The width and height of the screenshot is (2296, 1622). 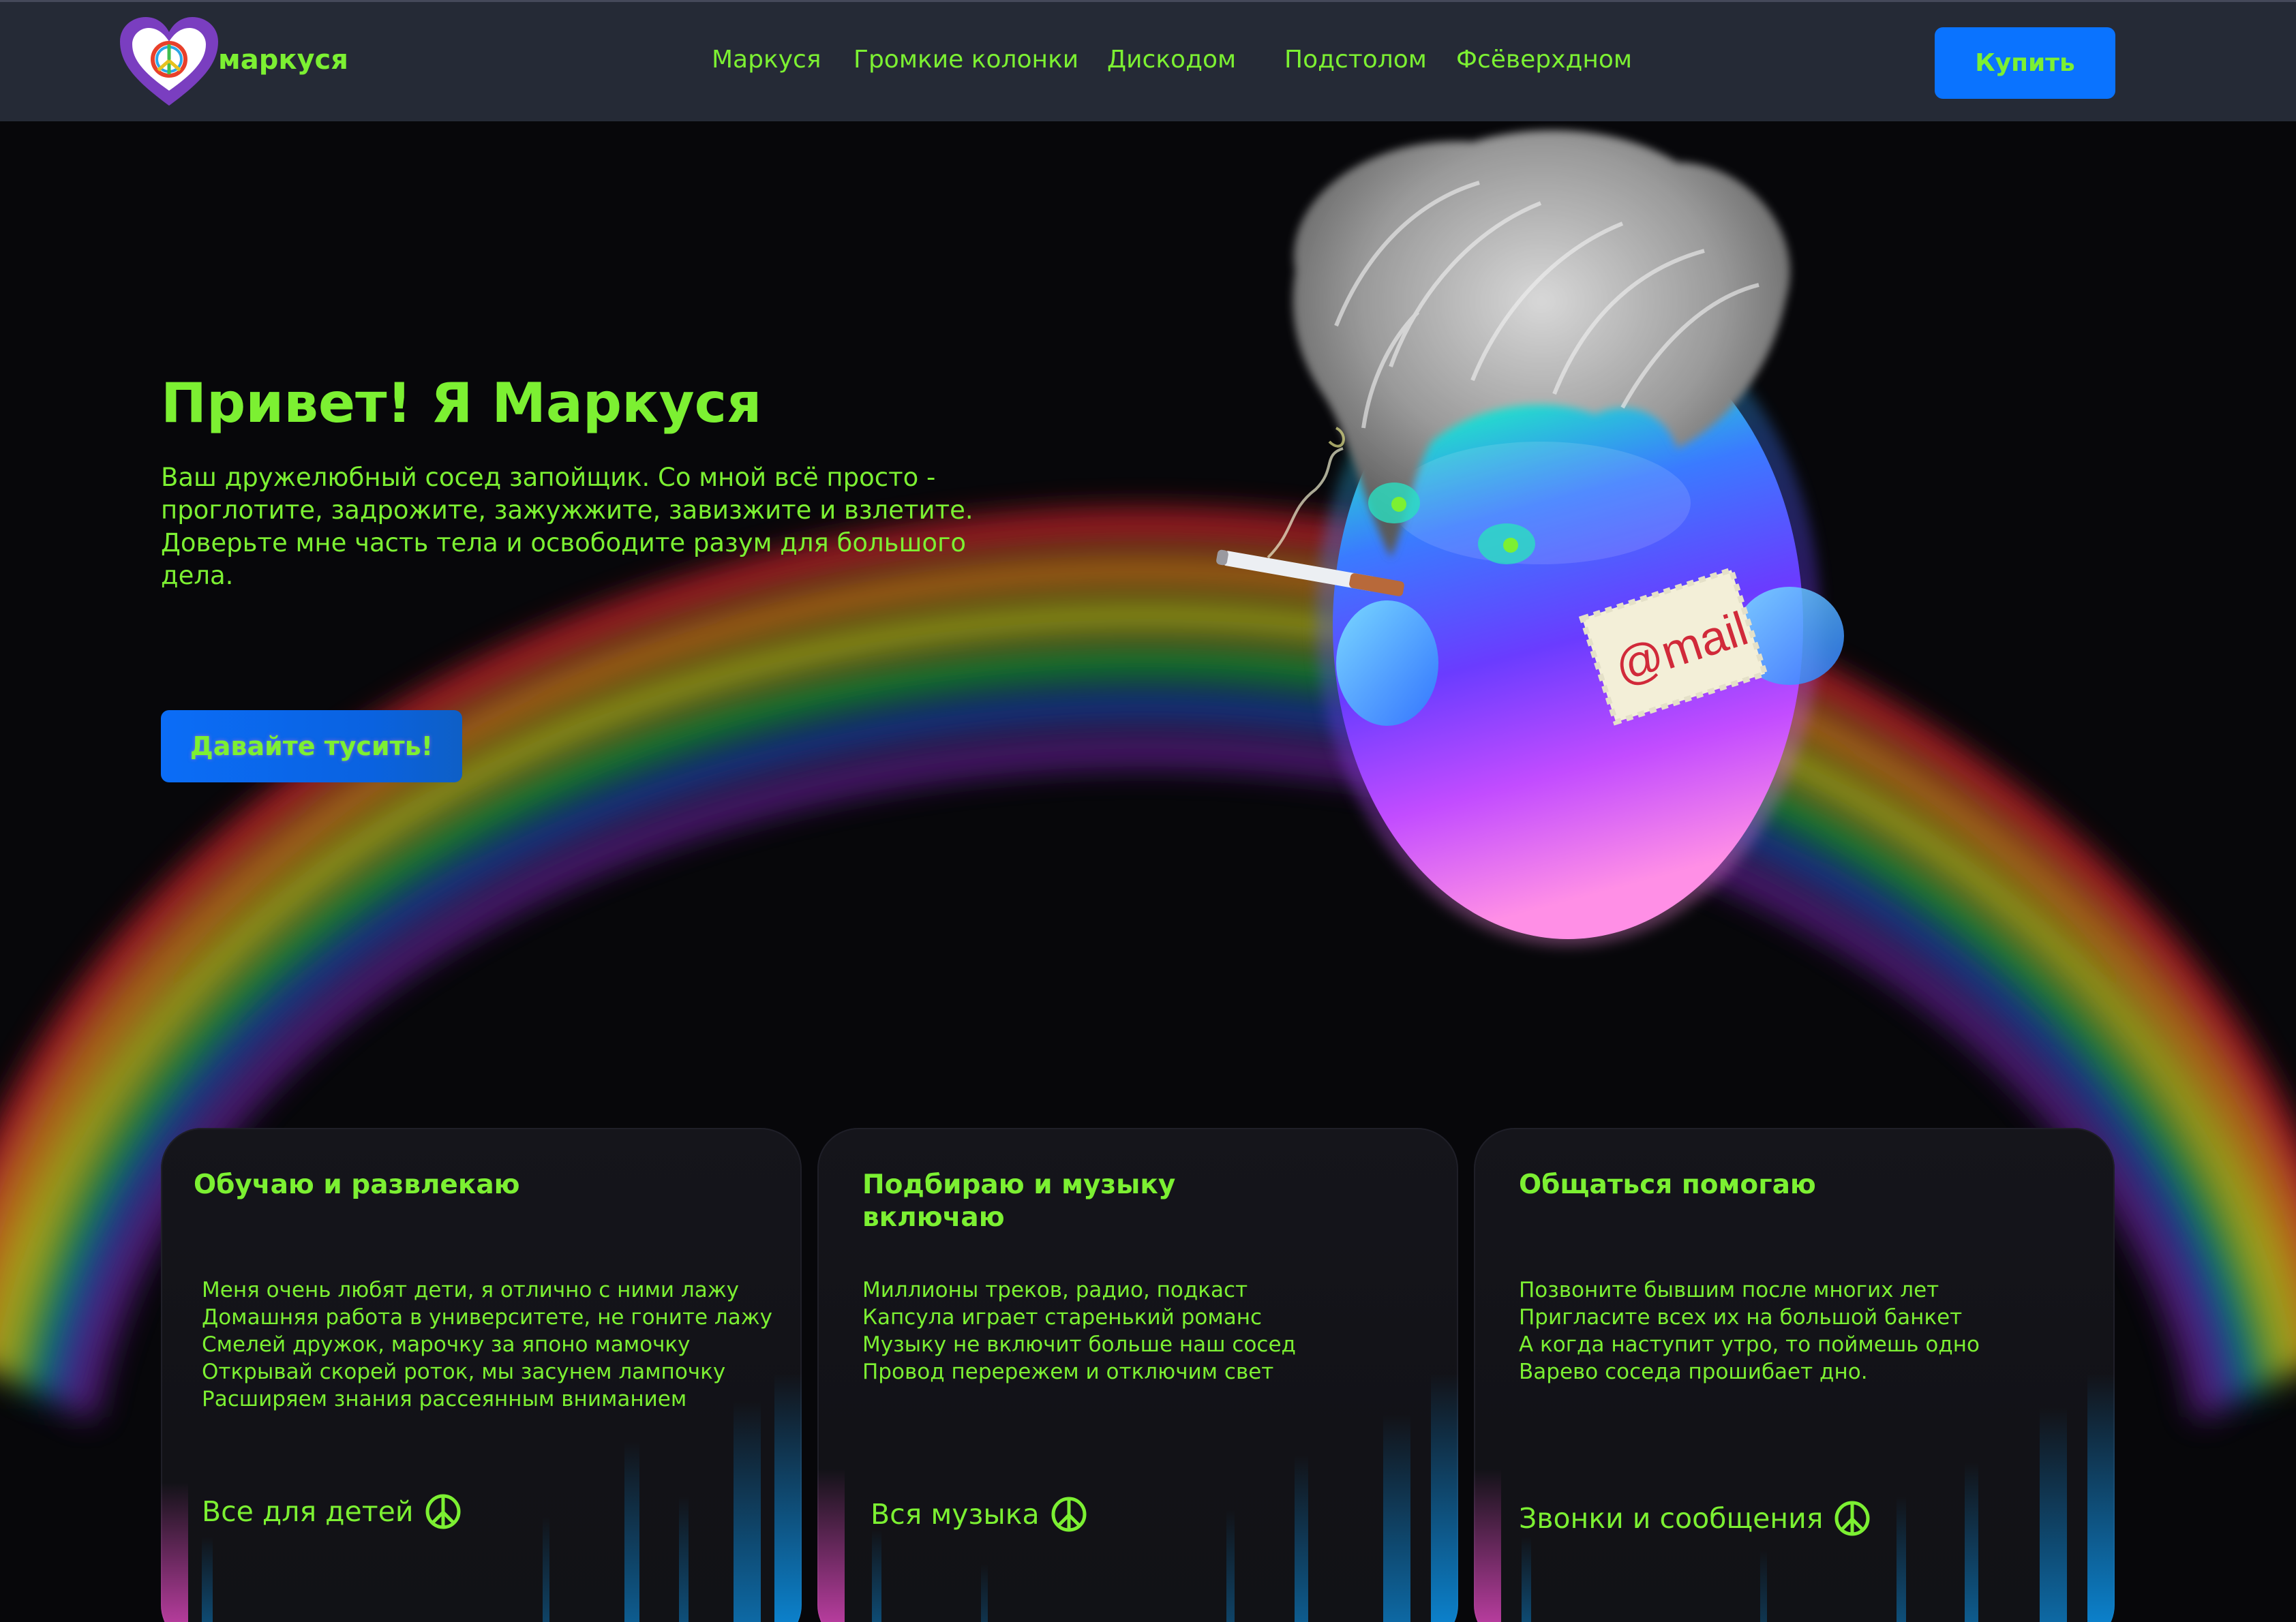 What do you see at coordinates (1671, 1518) in the screenshot?
I see `link-label: Звонки и сообщения` at bounding box center [1671, 1518].